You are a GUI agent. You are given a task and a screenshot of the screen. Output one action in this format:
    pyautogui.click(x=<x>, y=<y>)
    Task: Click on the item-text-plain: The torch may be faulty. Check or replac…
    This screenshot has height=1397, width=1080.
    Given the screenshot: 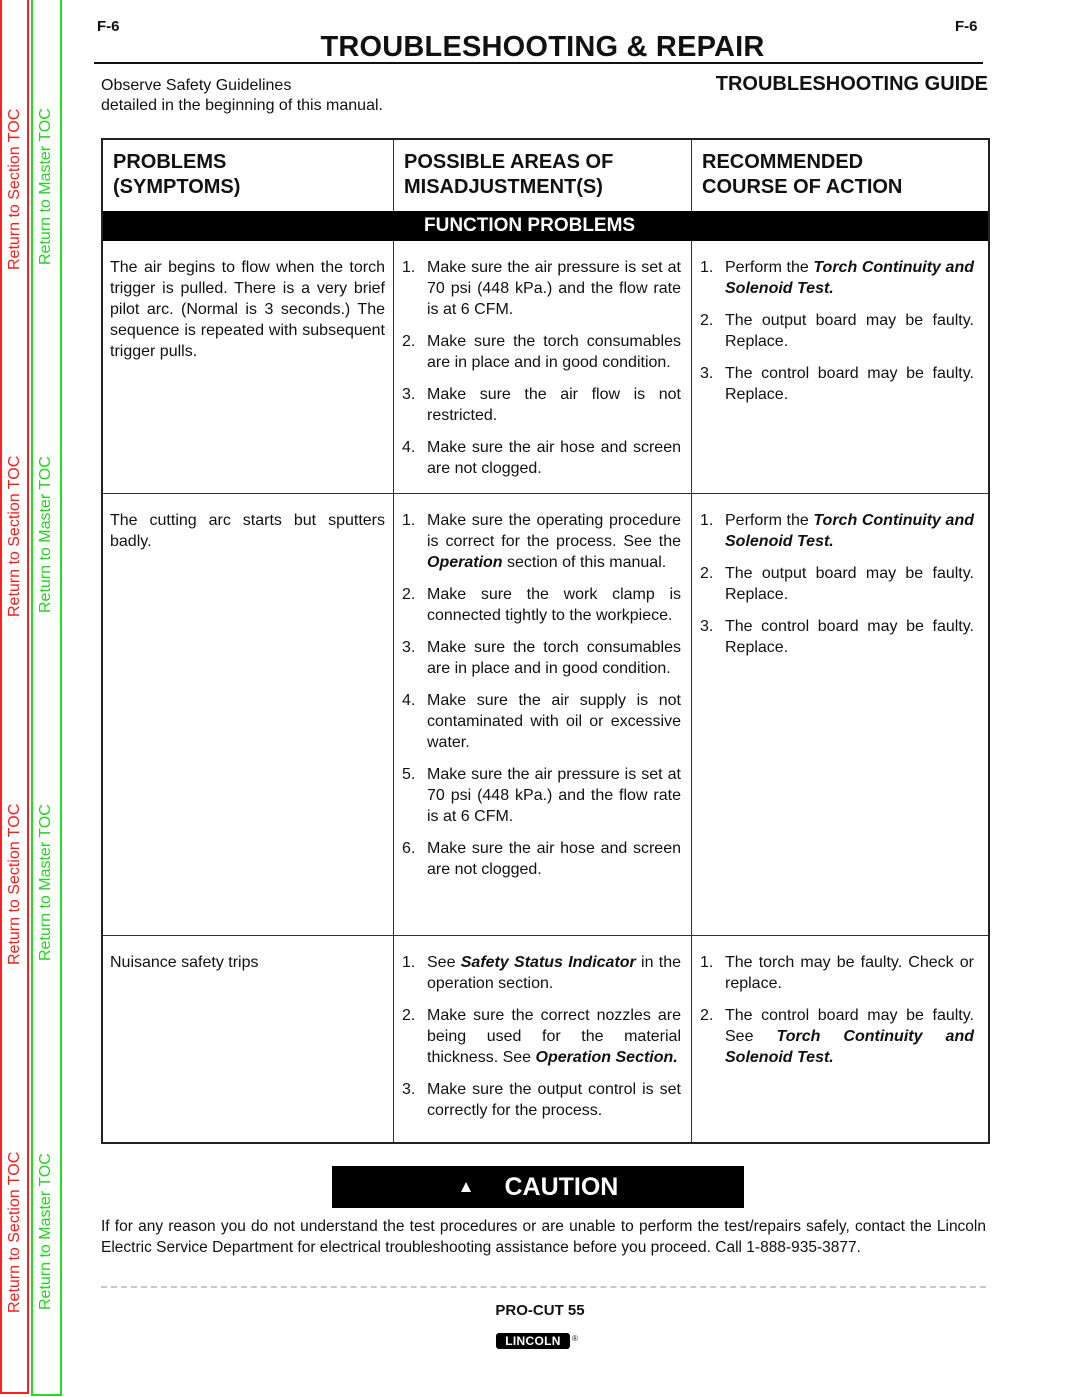 What is the action you would take?
    pyautogui.click(x=849, y=973)
    